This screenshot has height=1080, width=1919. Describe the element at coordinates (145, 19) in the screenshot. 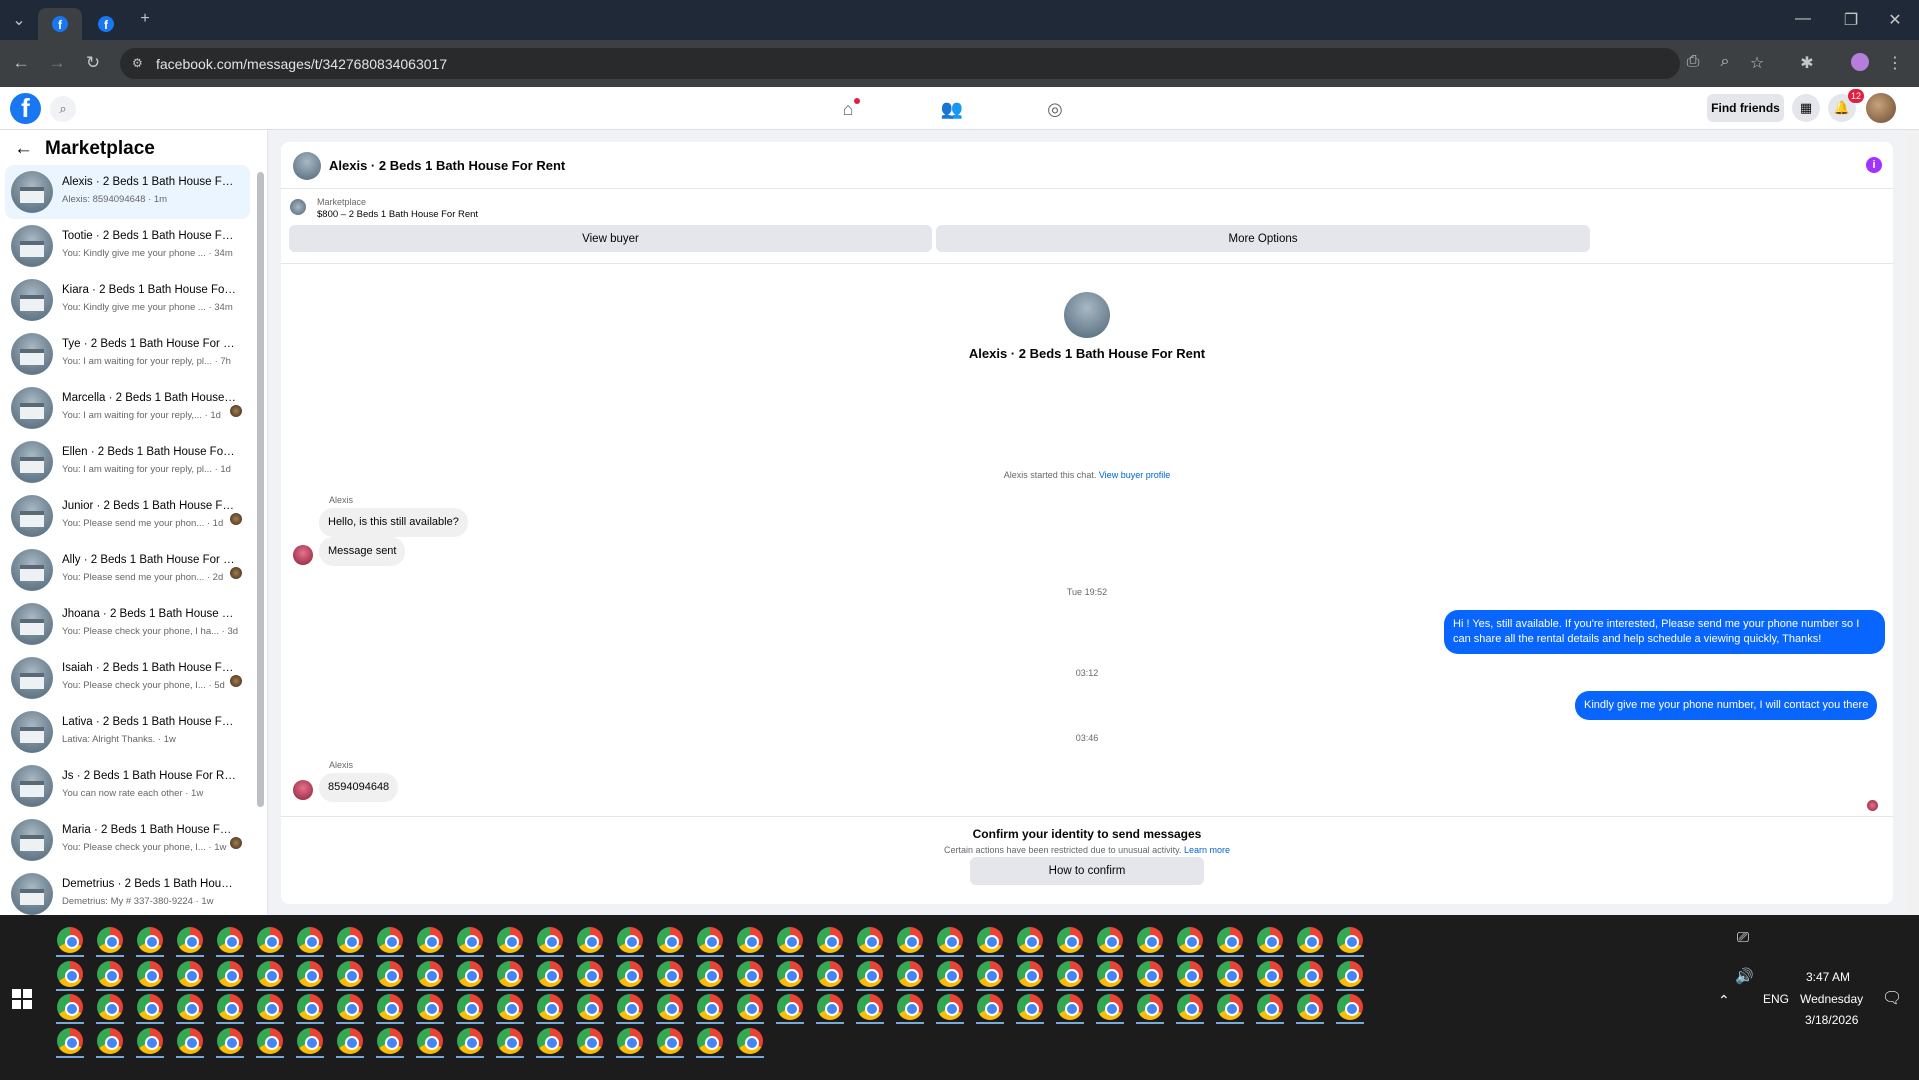

I see `new-tab-button: +` at that location.